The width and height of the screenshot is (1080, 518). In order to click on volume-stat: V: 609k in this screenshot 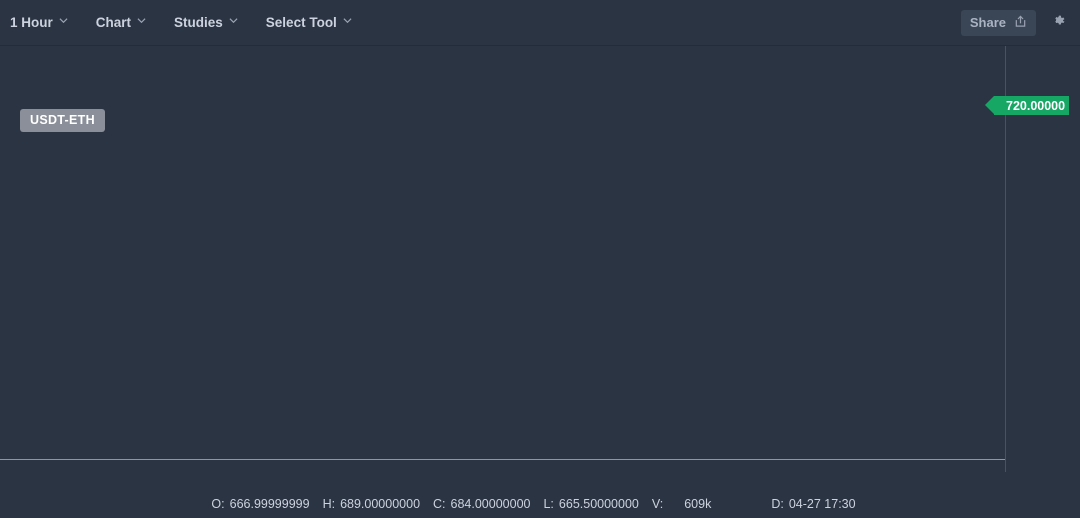, I will do `click(681, 504)`.